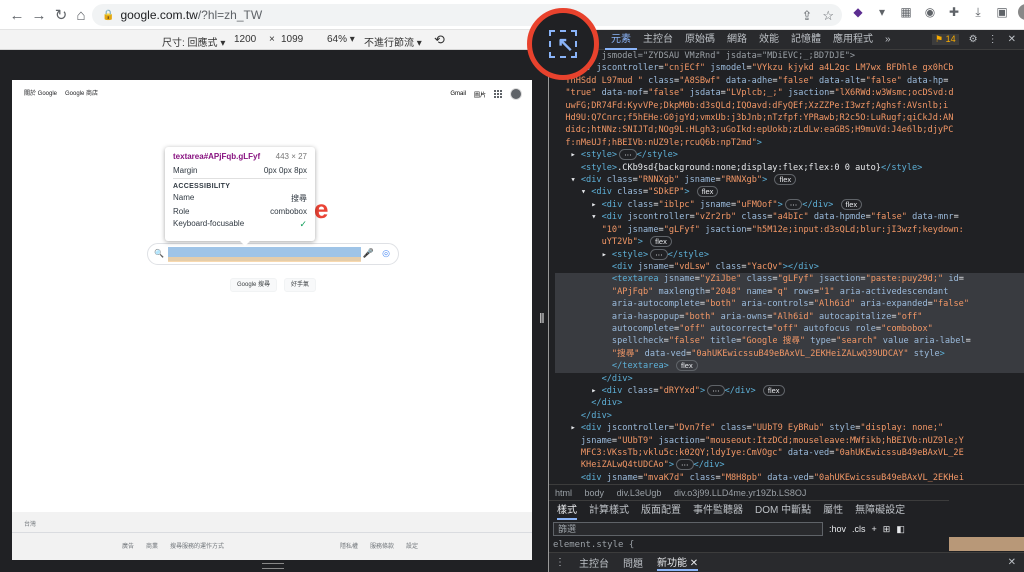 The width and height of the screenshot is (1024, 572). I want to click on tab-sources: 原始碼, so click(700, 40).